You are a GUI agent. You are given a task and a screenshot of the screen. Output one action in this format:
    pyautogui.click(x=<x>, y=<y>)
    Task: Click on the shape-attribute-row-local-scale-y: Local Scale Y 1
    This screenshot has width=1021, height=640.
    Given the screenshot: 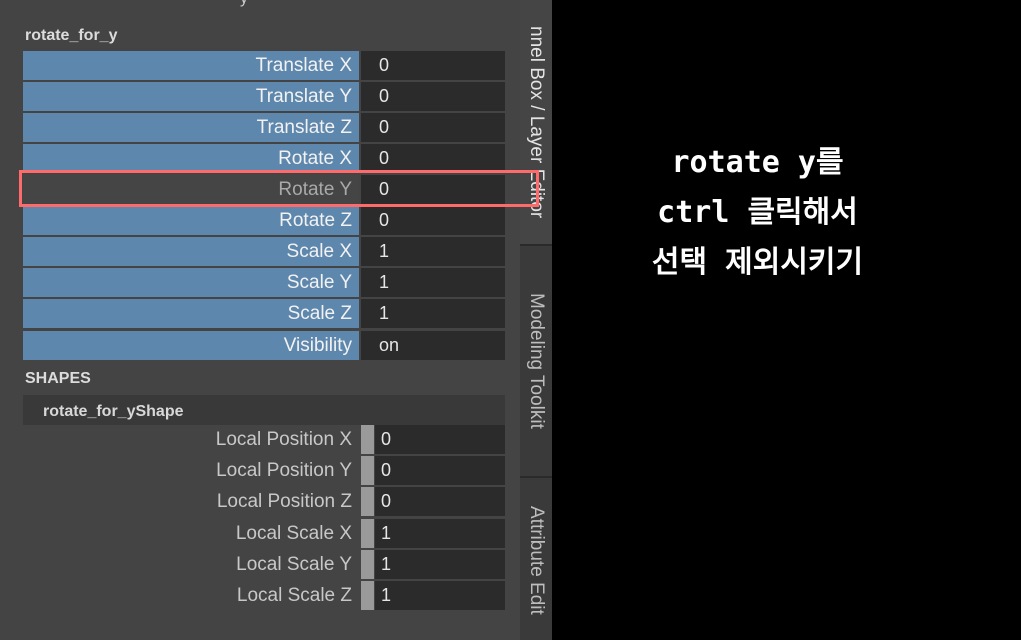 What is the action you would take?
    pyautogui.click(x=264, y=564)
    